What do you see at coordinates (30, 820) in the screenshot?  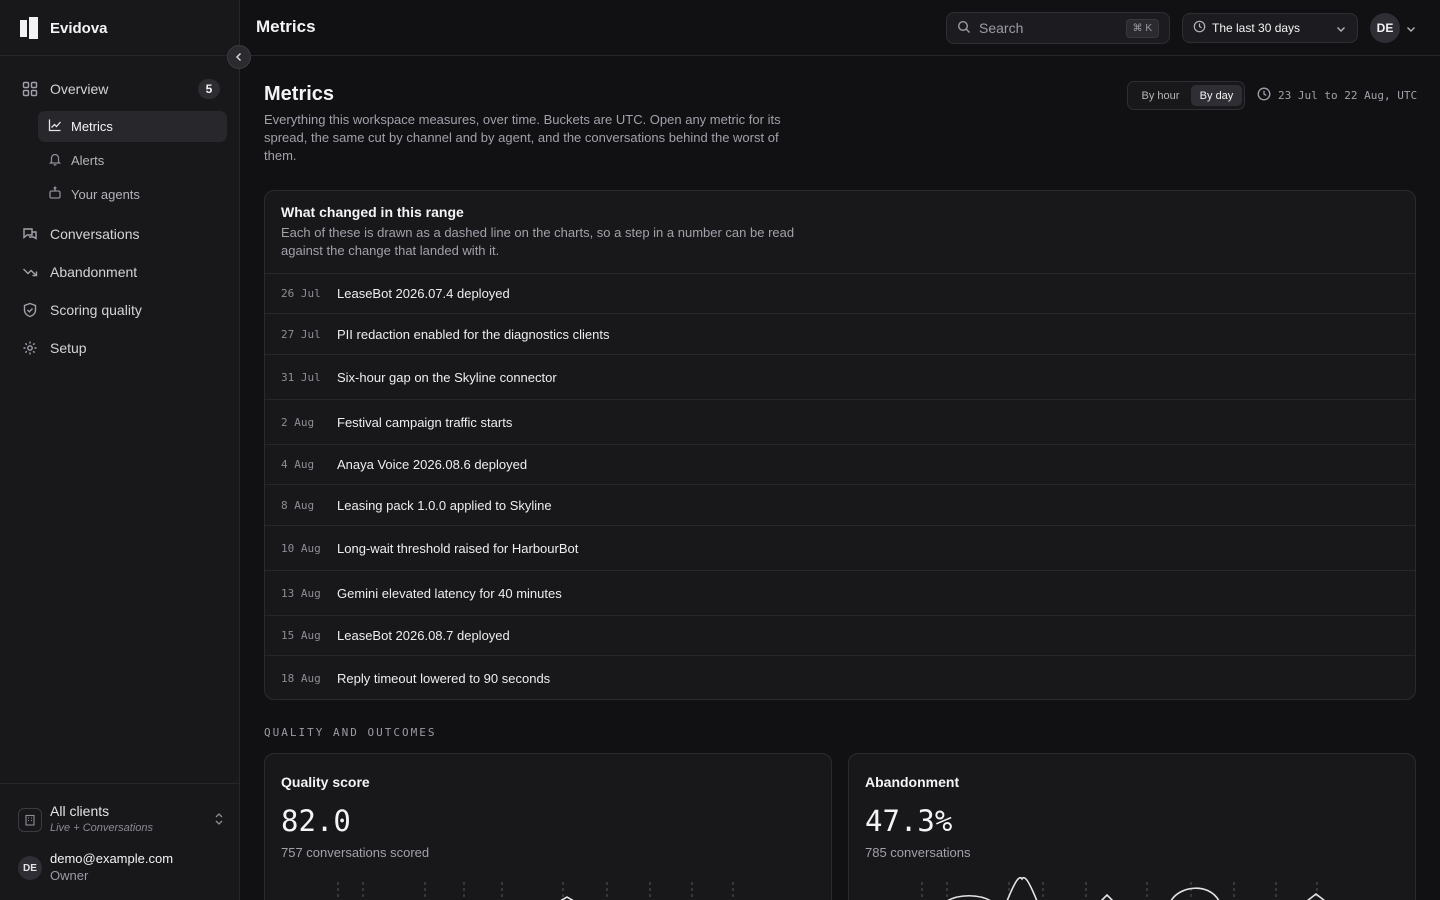 I see `building-icon` at bounding box center [30, 820].